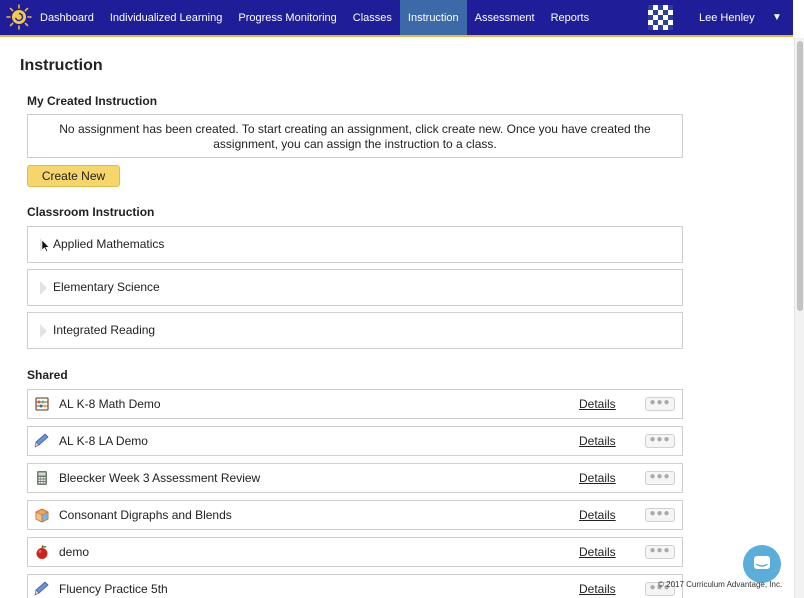 The height and width of the screenshot is (598, 804). What do you see at coordinates (355, 552) in the screenshot?
I see `shared-row-demo: demo Details ●●●` at bounding box center [355, 552].